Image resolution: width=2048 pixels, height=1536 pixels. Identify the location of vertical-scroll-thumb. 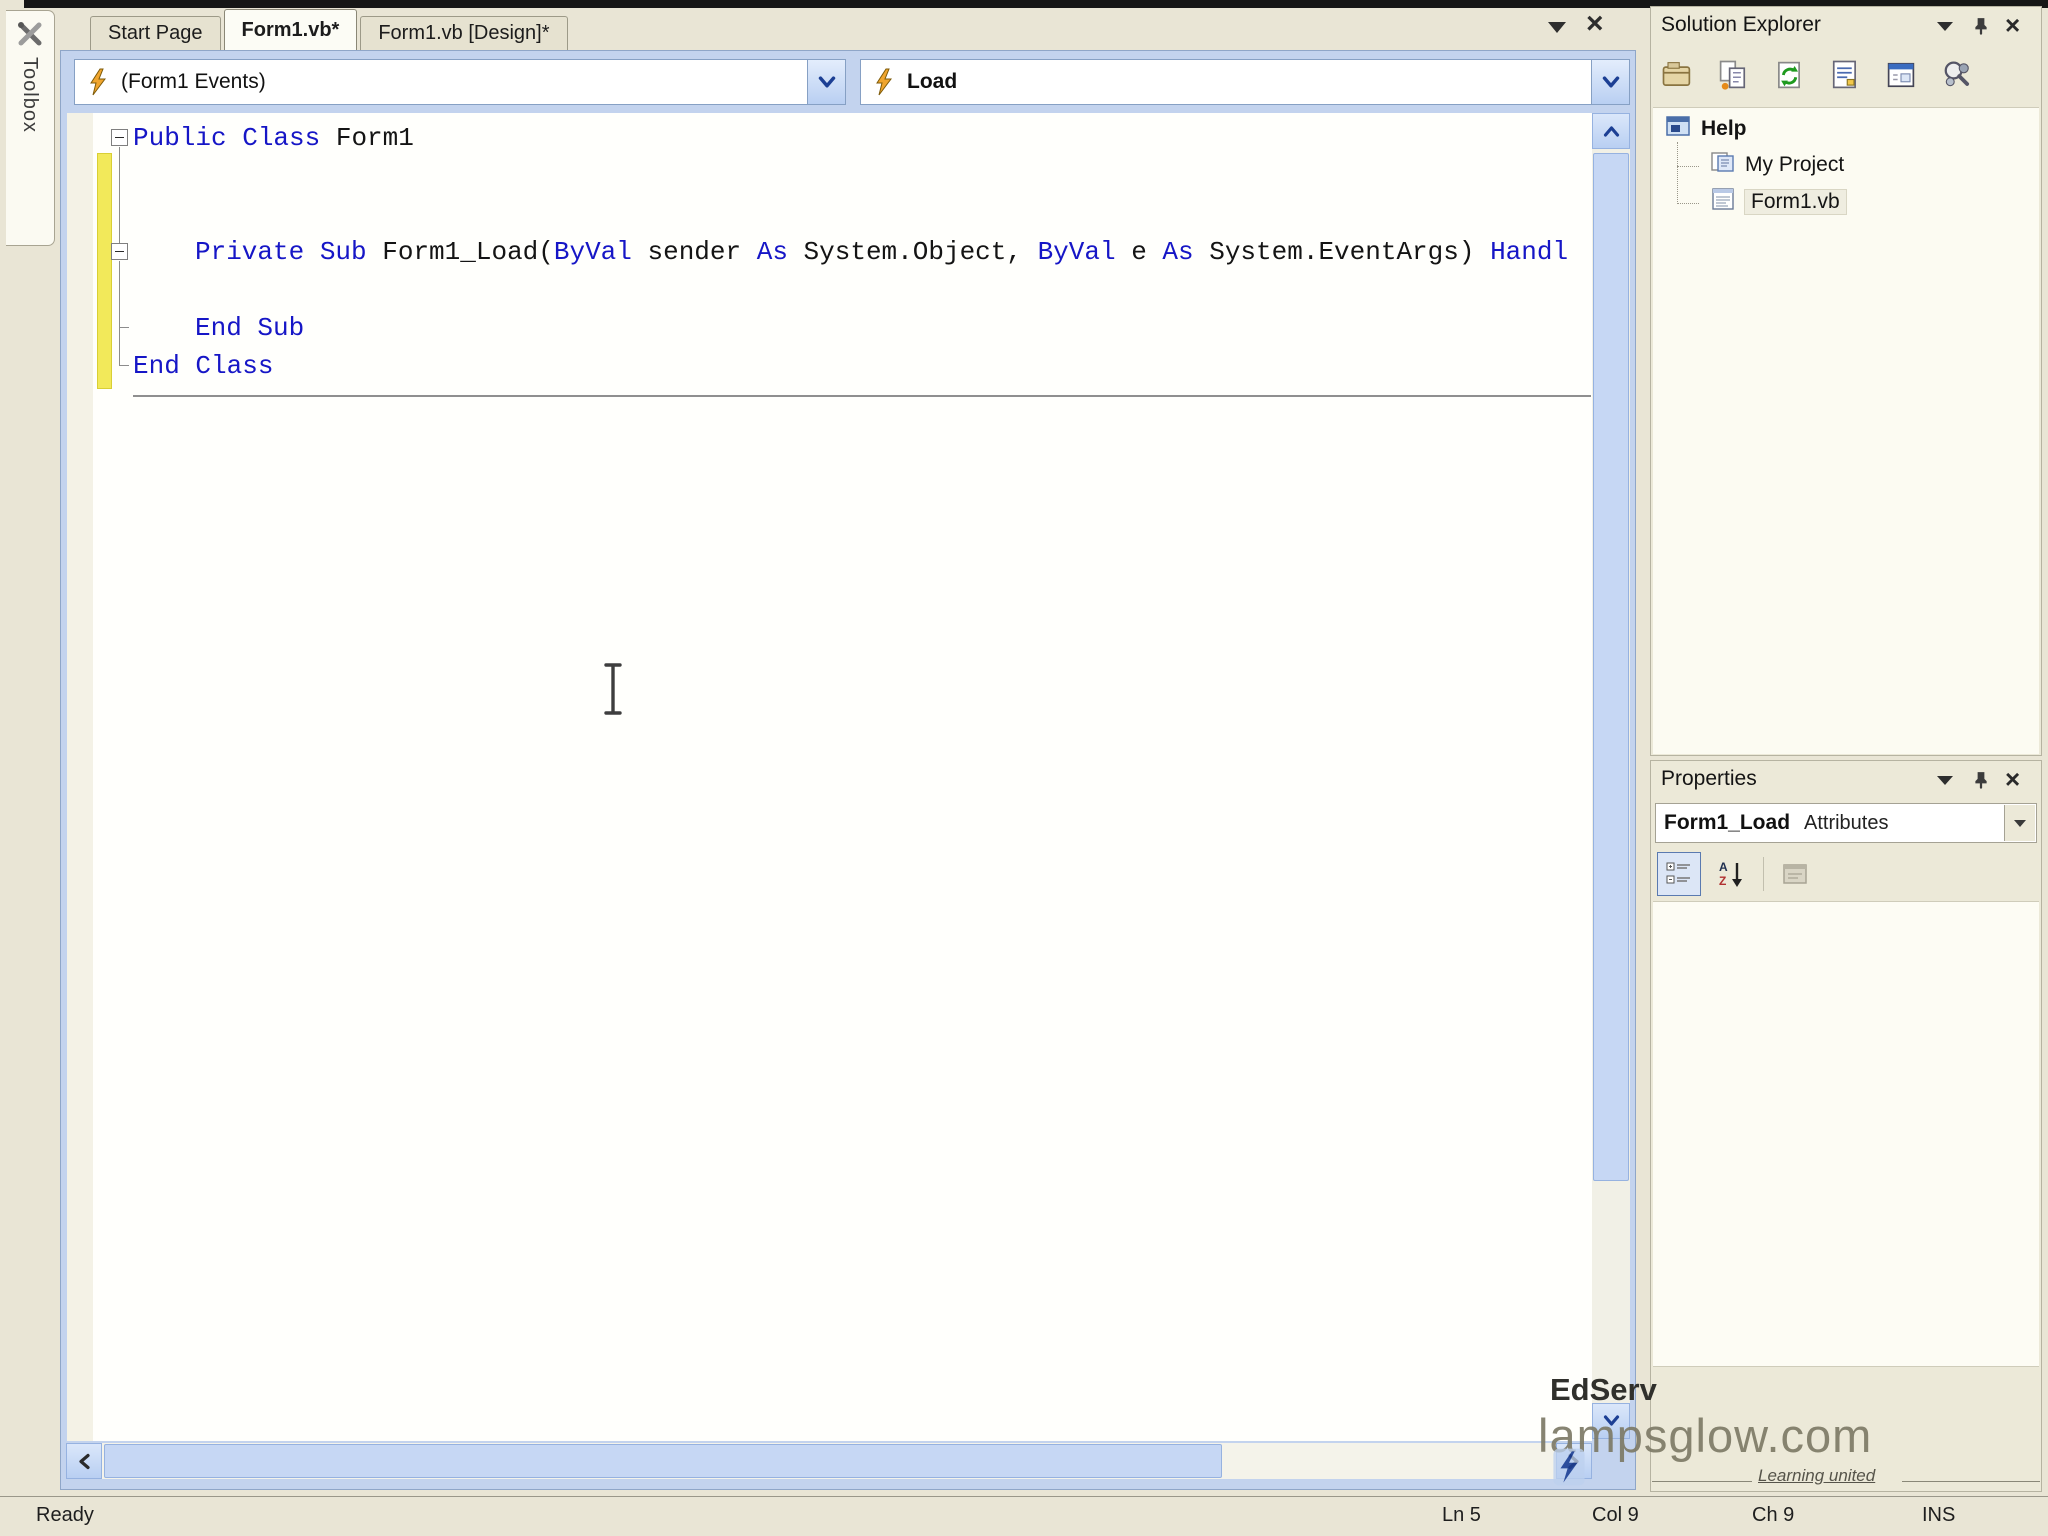
(1611, 667).